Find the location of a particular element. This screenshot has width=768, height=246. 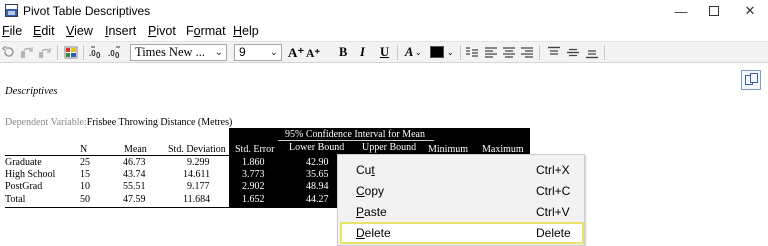

close-icon: ✕ is located at coordinates (750, 10).